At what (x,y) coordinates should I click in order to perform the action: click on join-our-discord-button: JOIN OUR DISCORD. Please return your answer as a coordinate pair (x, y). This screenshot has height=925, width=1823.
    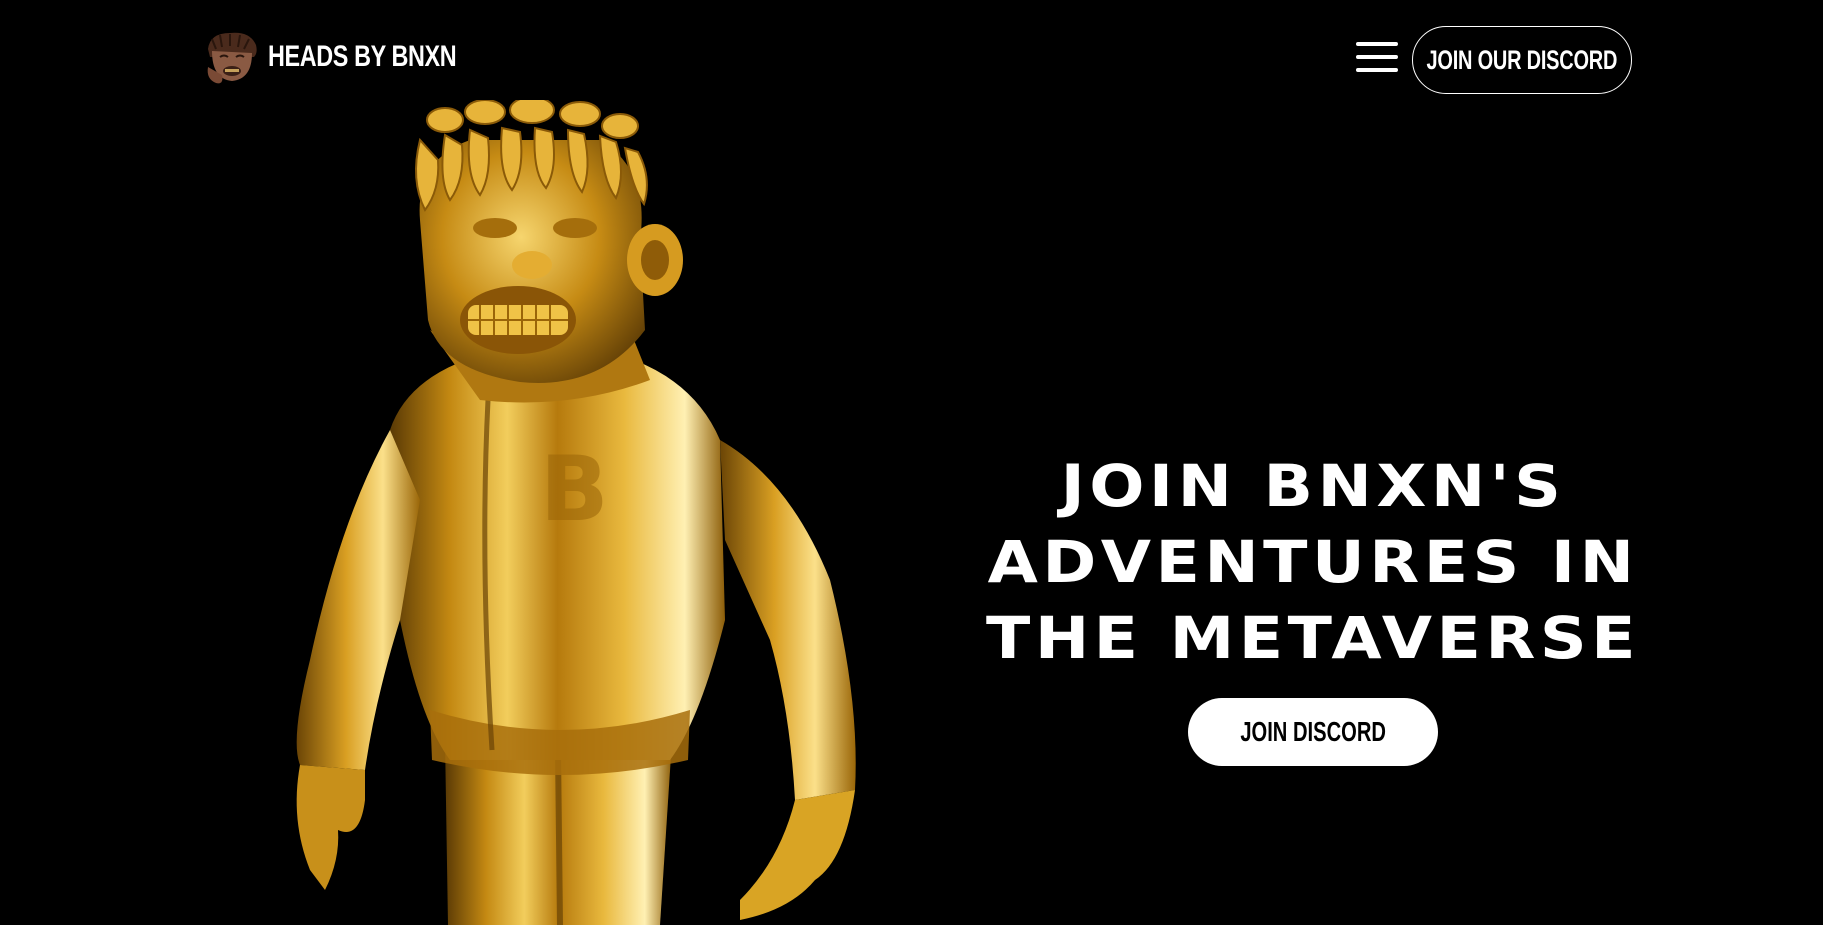
    Looking at the image, I should click on (1522, 60).